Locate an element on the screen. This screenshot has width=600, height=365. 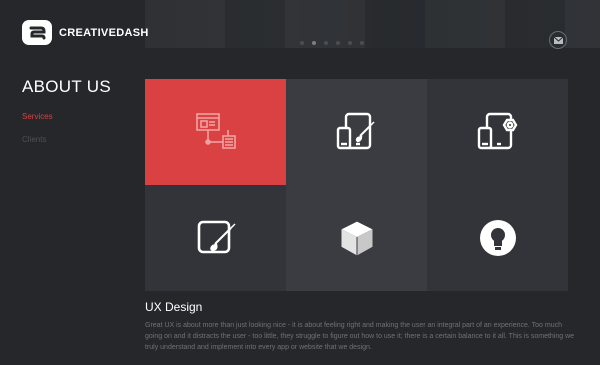
brand-logo: CREATIVEDASH is located at coordinates (85, 32).